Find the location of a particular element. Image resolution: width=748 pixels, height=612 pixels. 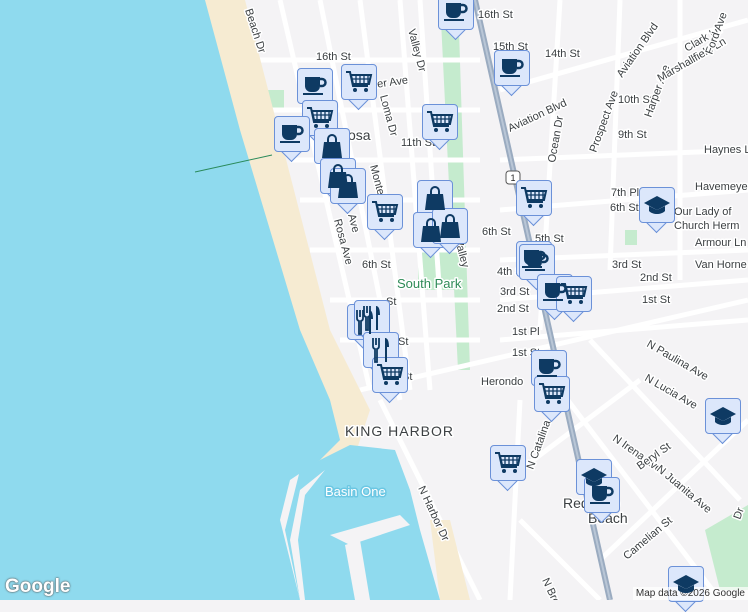

street-label: 14th St is located at coordinates (562, 54).